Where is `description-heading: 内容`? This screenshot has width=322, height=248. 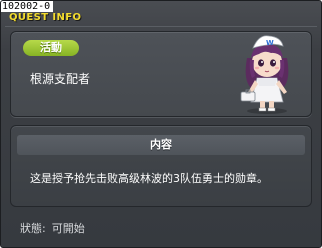 description-heading: 内容 is located at coordinates (161, 145).